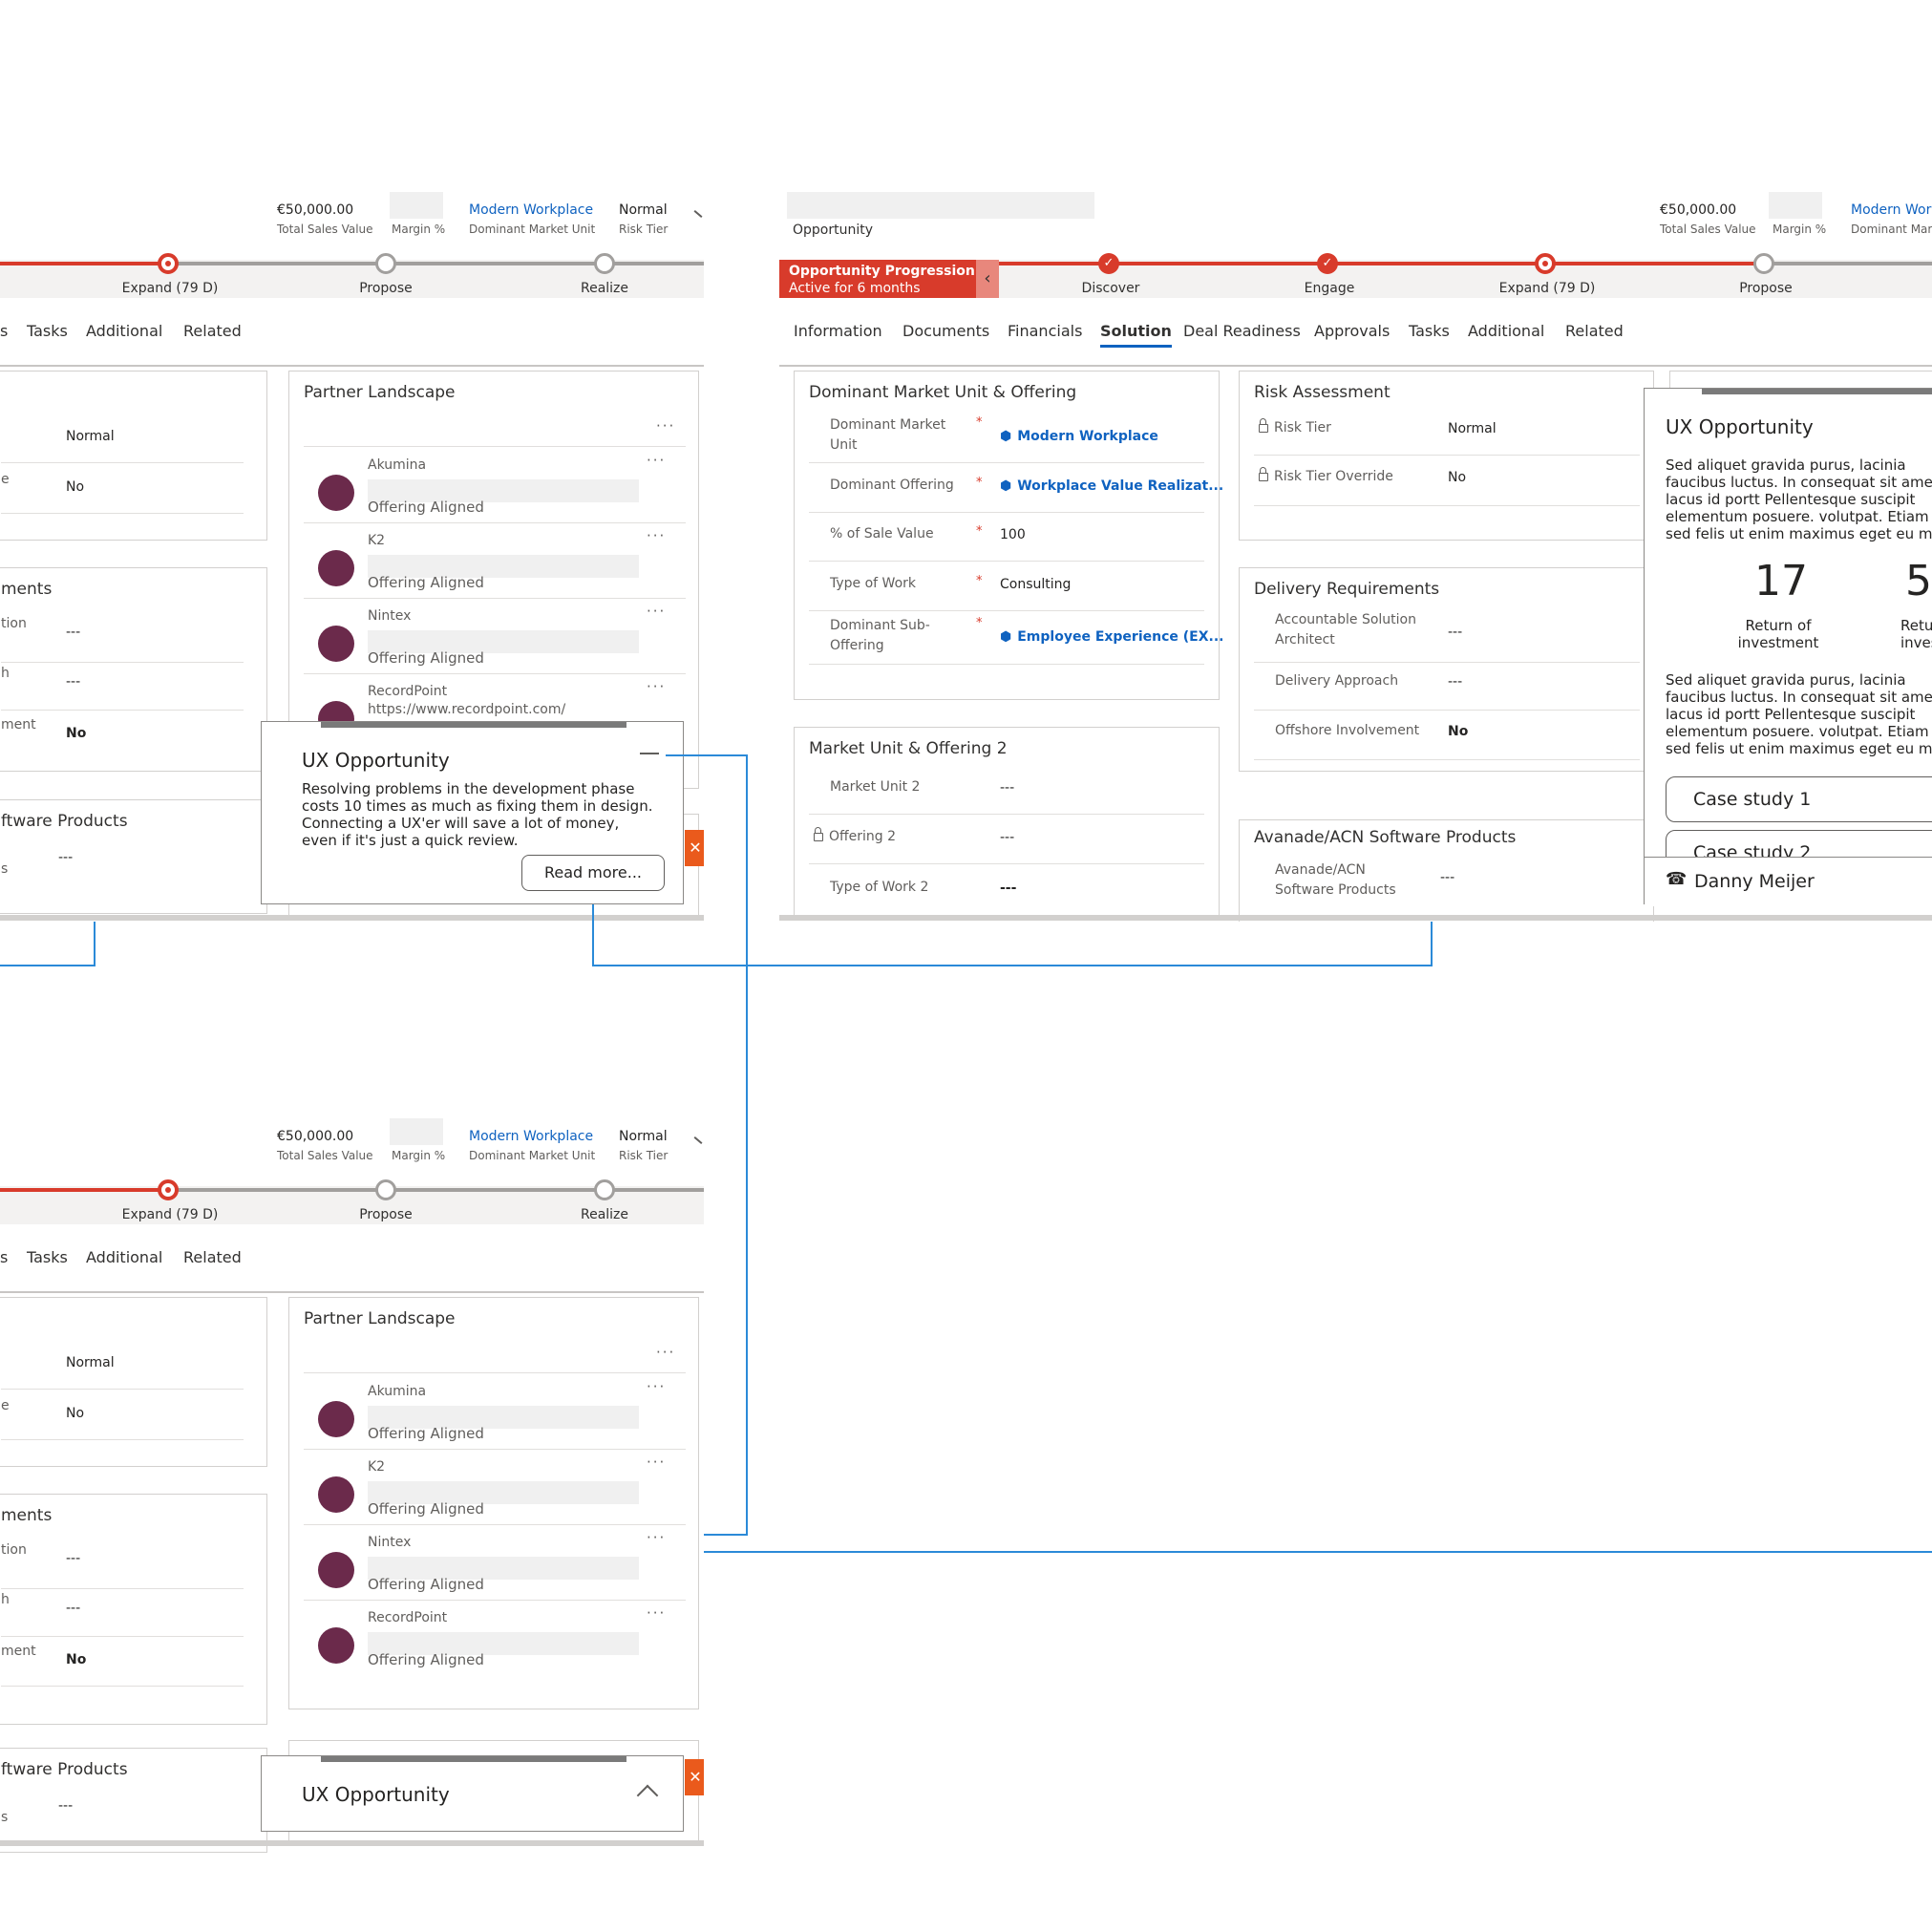 The image size is (1932, 1932). I want to click on chevron-left-icon: ‹, so click(987, 279).